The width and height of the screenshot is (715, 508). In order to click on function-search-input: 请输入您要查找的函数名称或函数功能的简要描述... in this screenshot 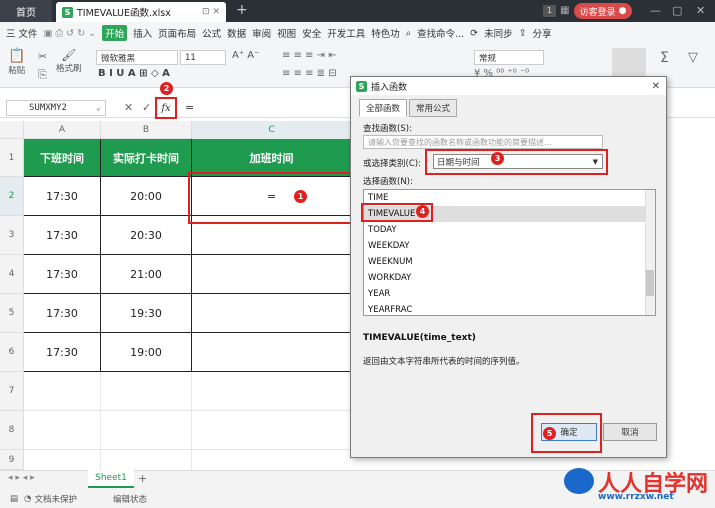, I will do `click(483, 142)`.